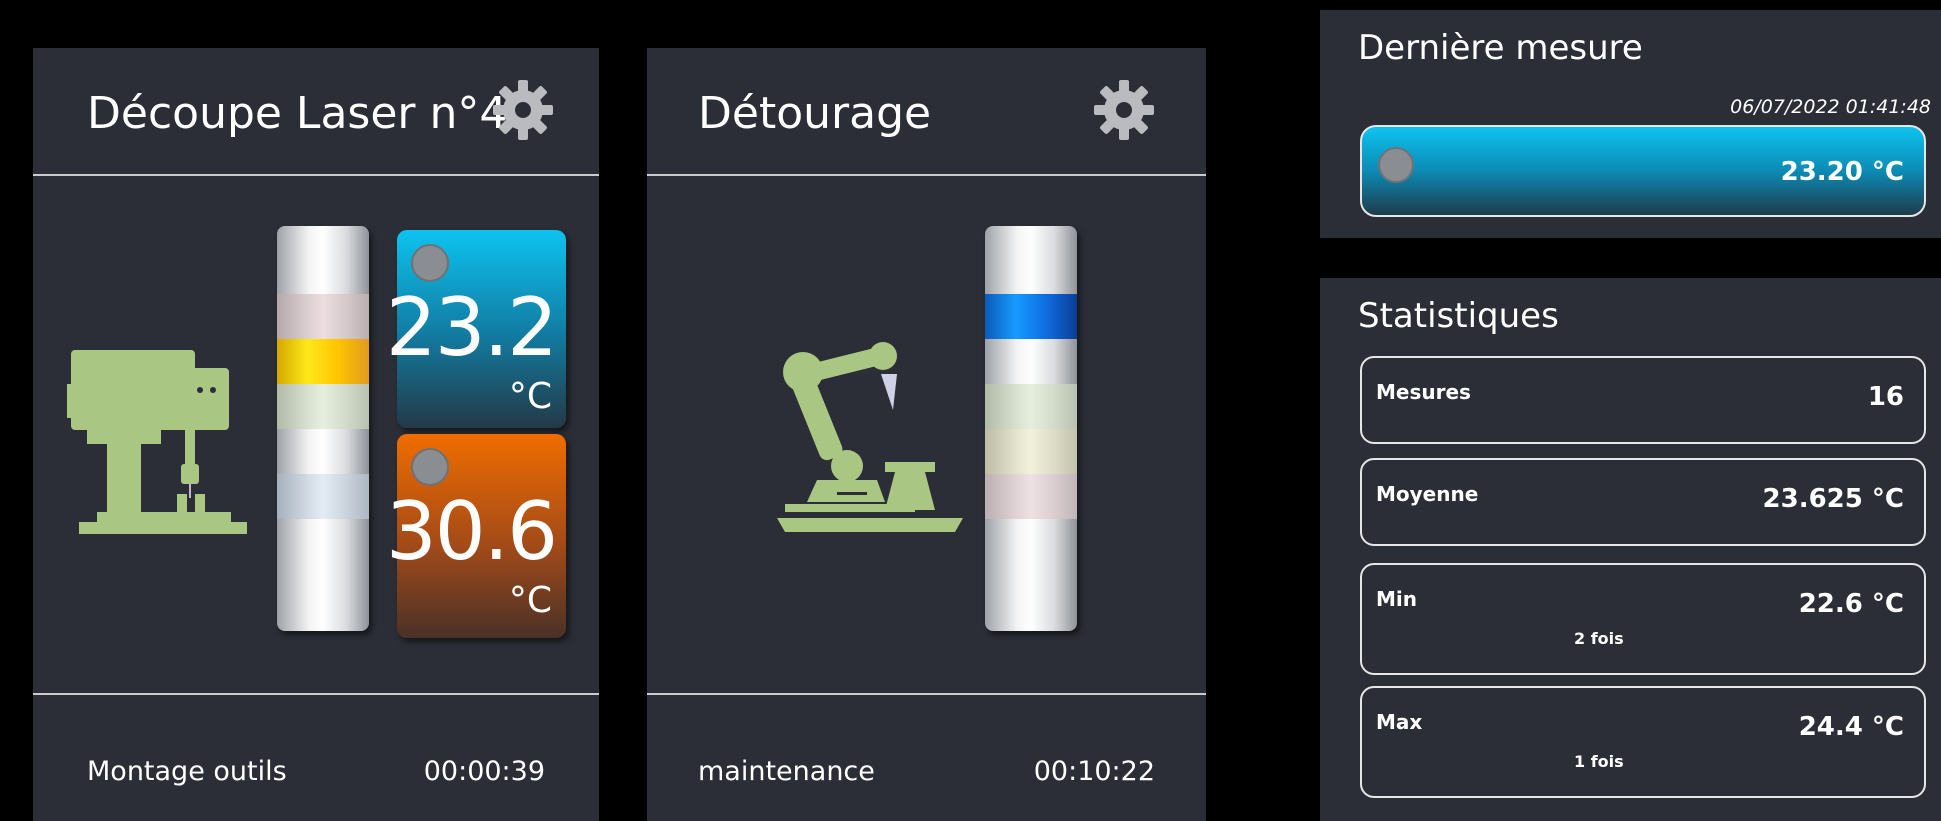 The height and width of the screenshot is (821, 1941). Describe the element at coordinates (158, 441) in the screenshot. I see `drill-press-icon` at that location.